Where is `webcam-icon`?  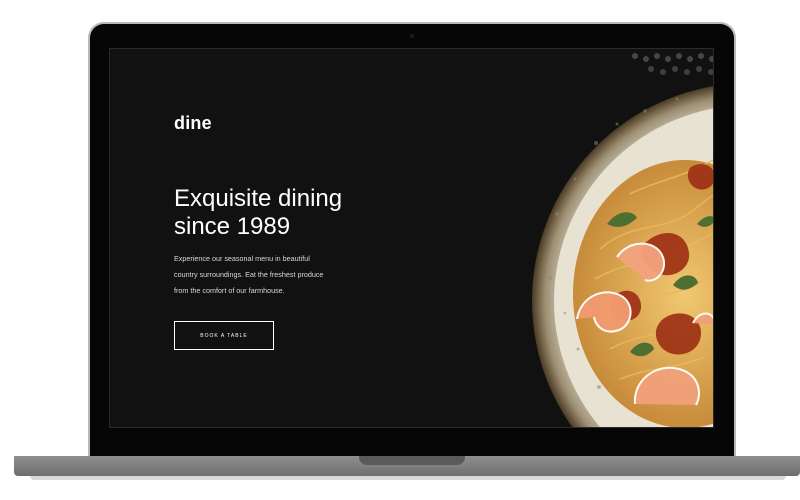
webcam-icon is located at coordinates (412, 36).